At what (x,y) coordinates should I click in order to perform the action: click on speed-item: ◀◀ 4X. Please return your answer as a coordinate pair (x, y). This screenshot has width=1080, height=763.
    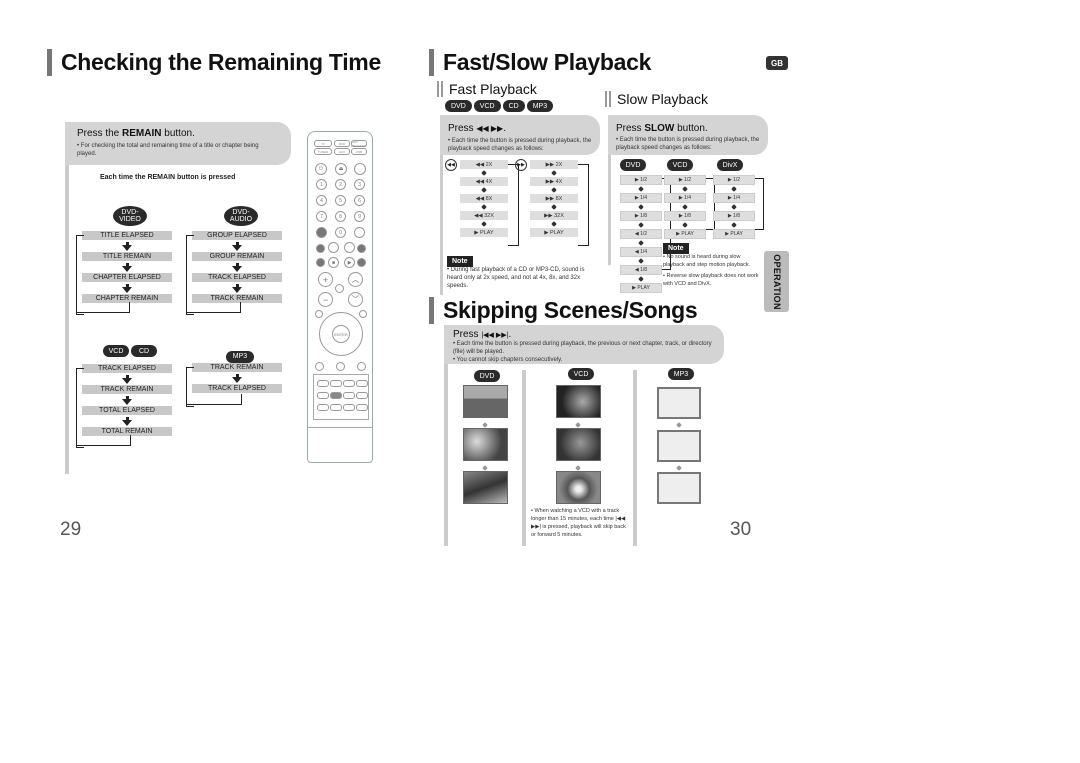
    Looking at the image, I should click on (484, 181).